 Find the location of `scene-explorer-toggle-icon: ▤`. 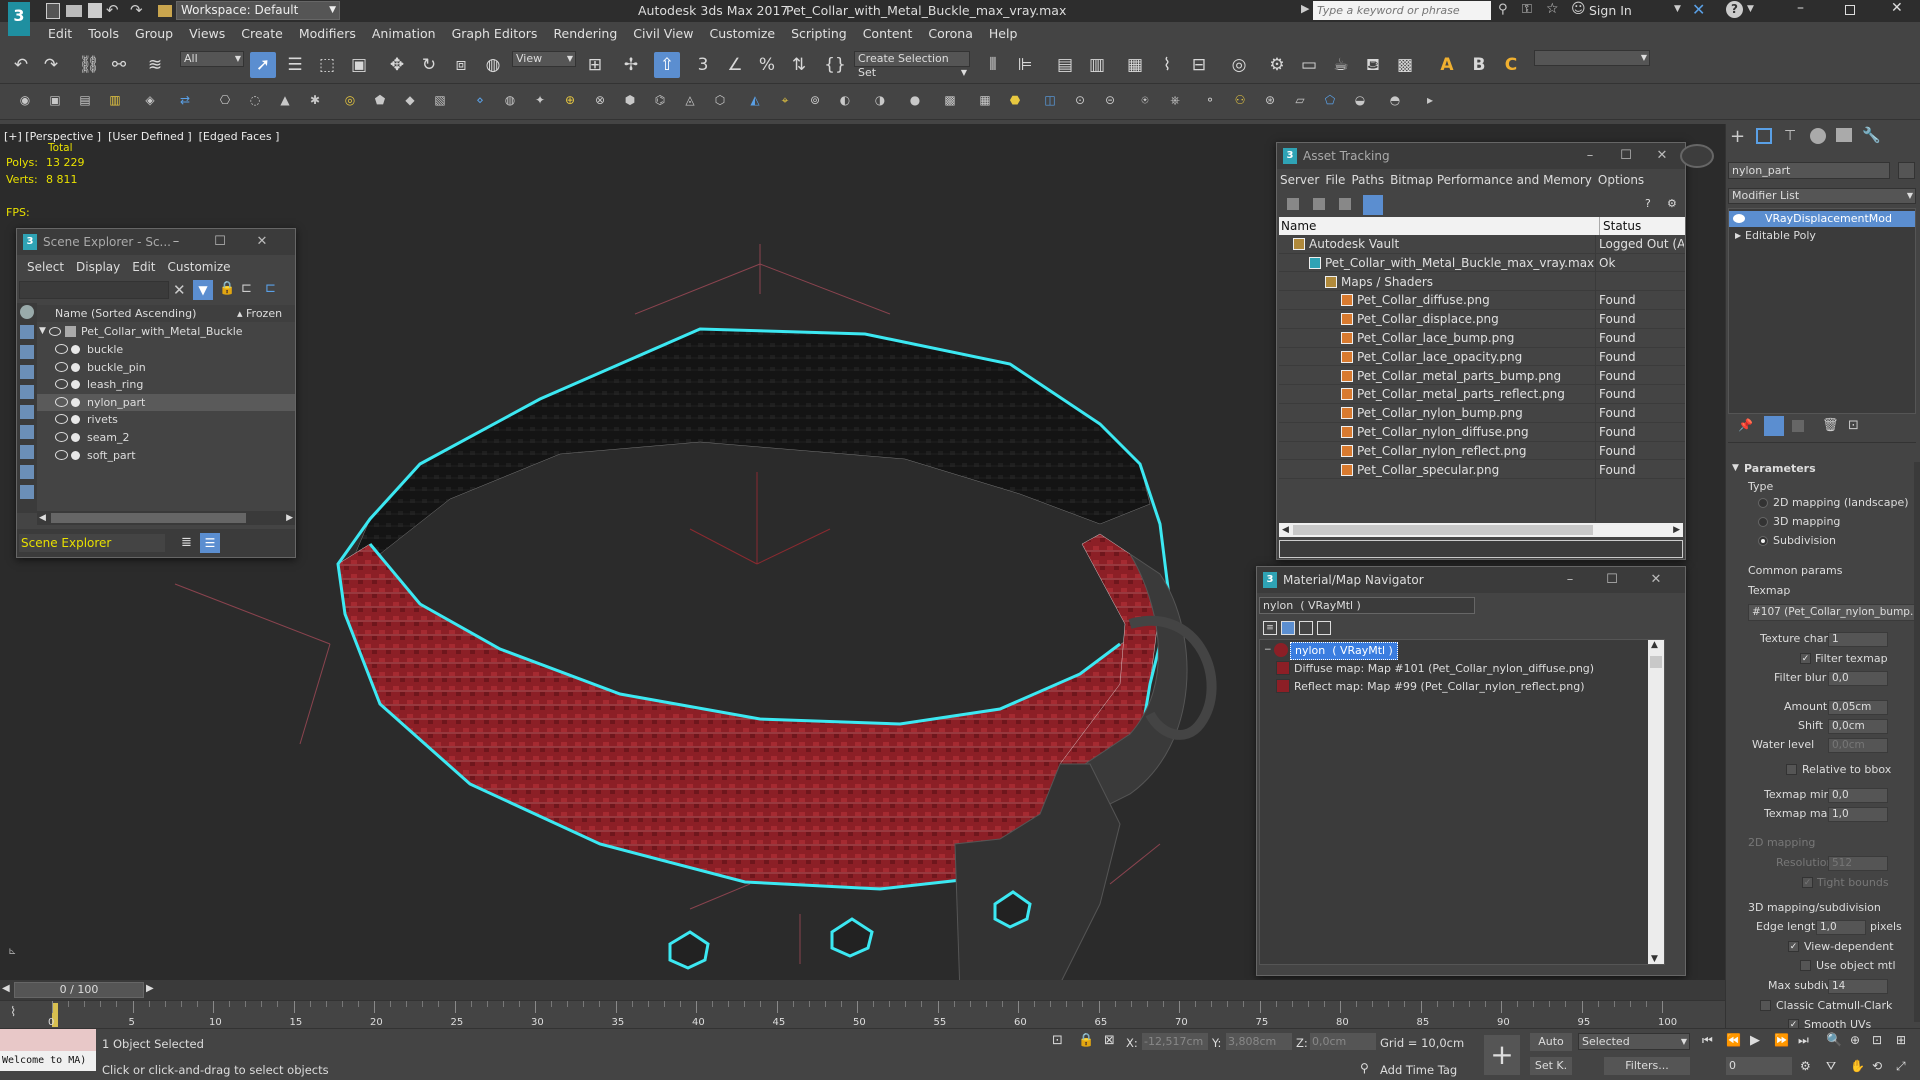

scene-explorer-toggle-icon: ▤ is located at coordinates (1065, 65).